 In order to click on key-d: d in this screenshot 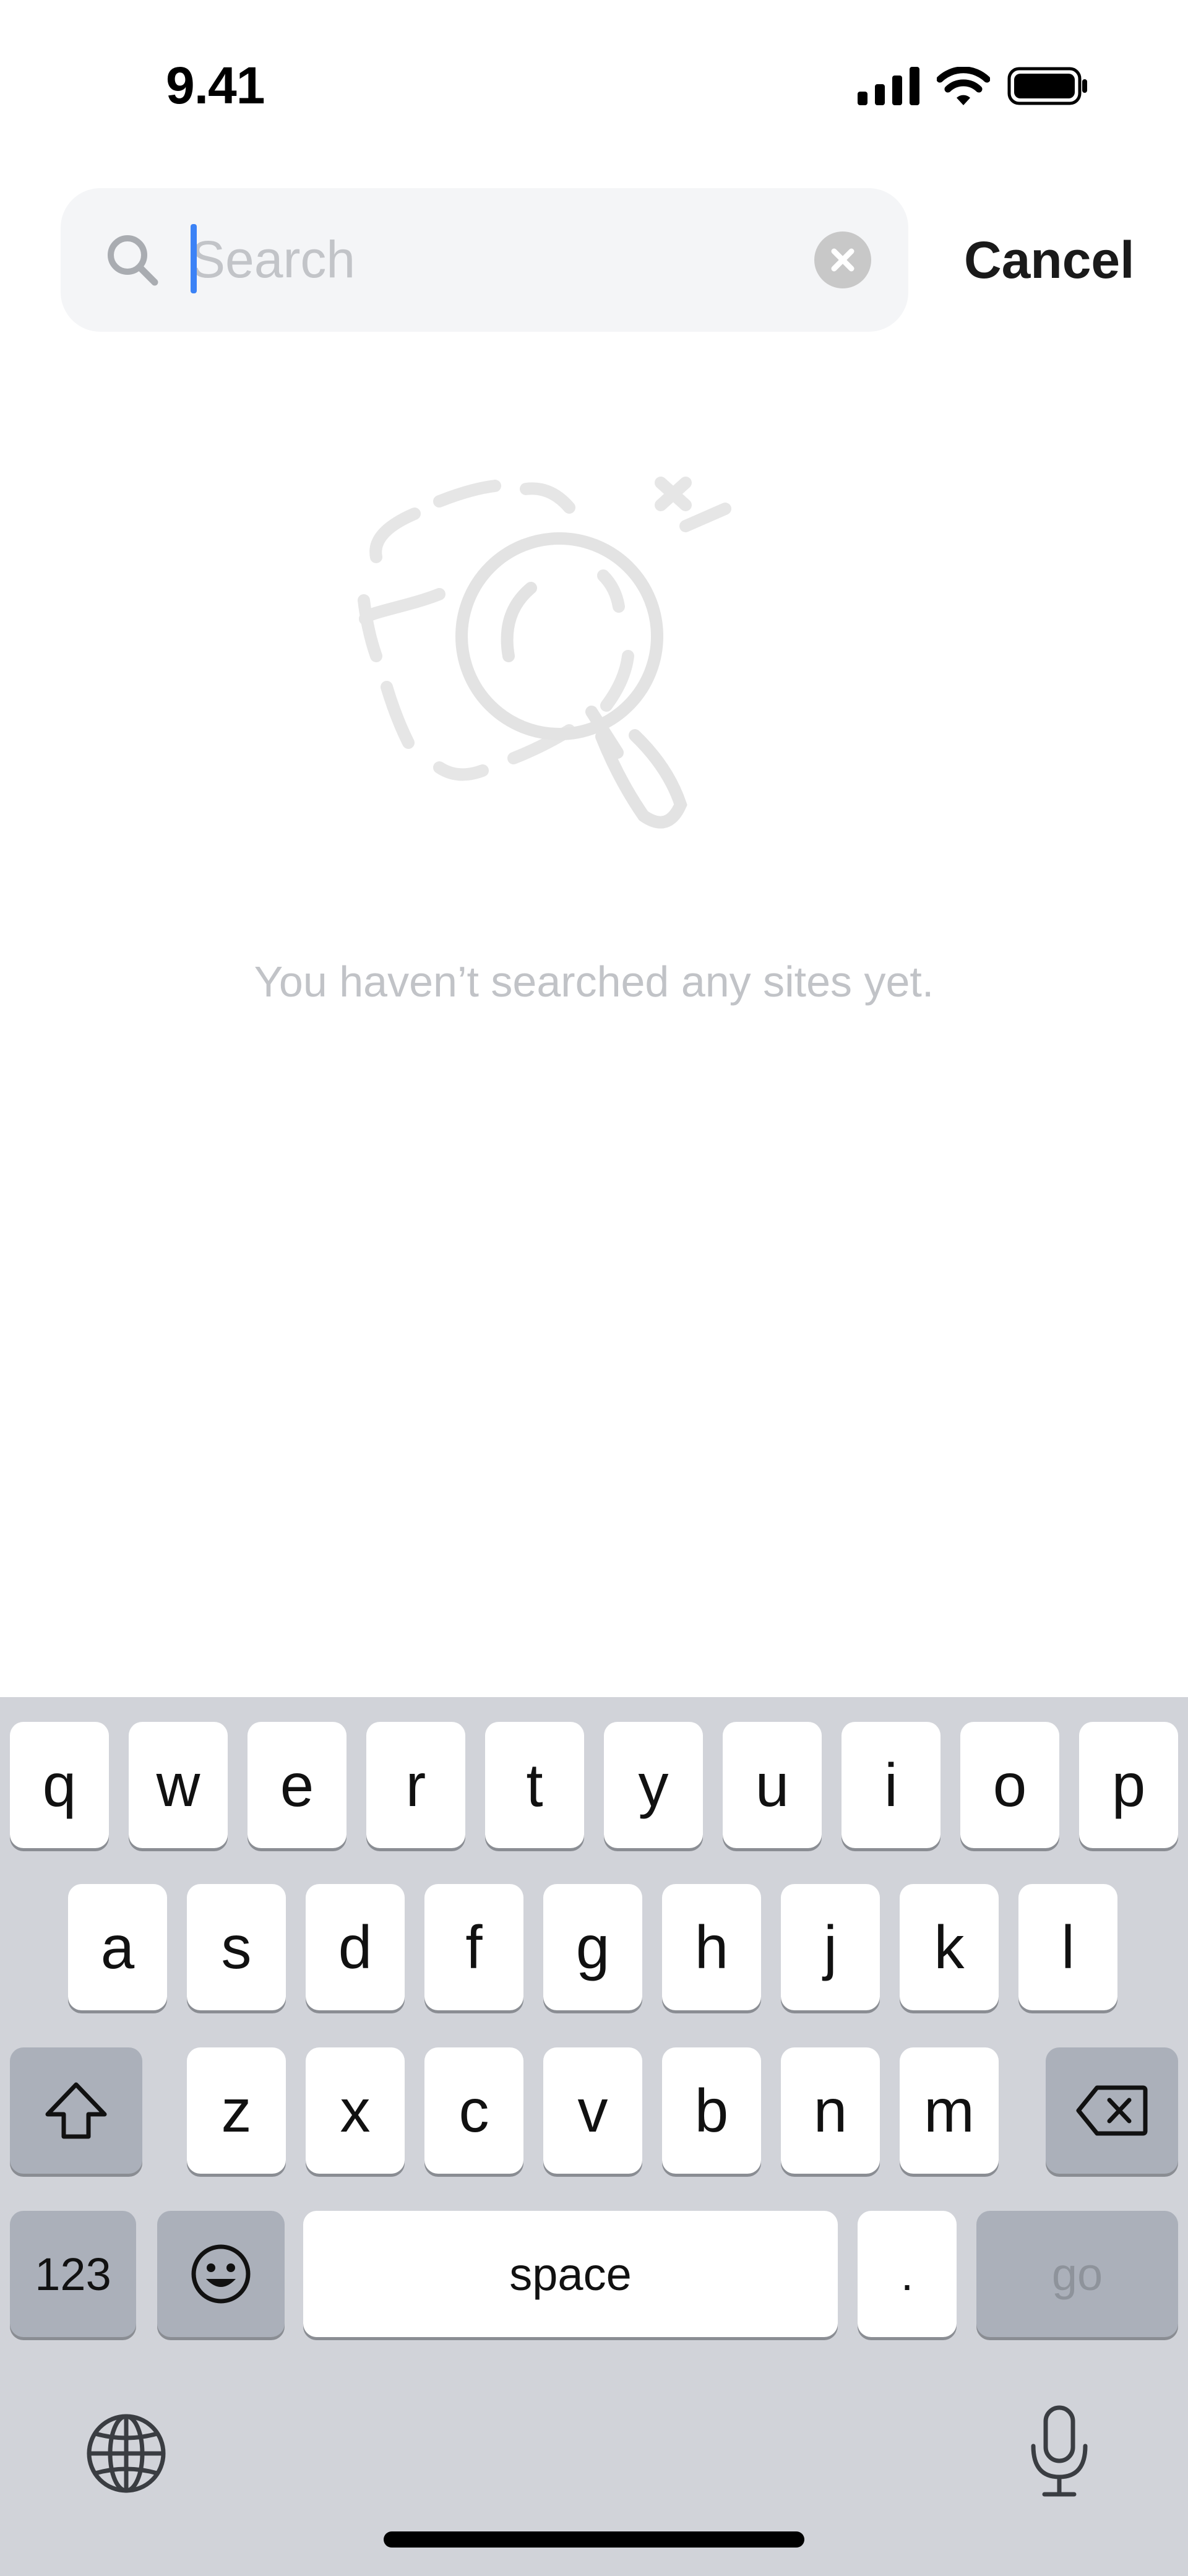, I will do `click(355, 1947)`.